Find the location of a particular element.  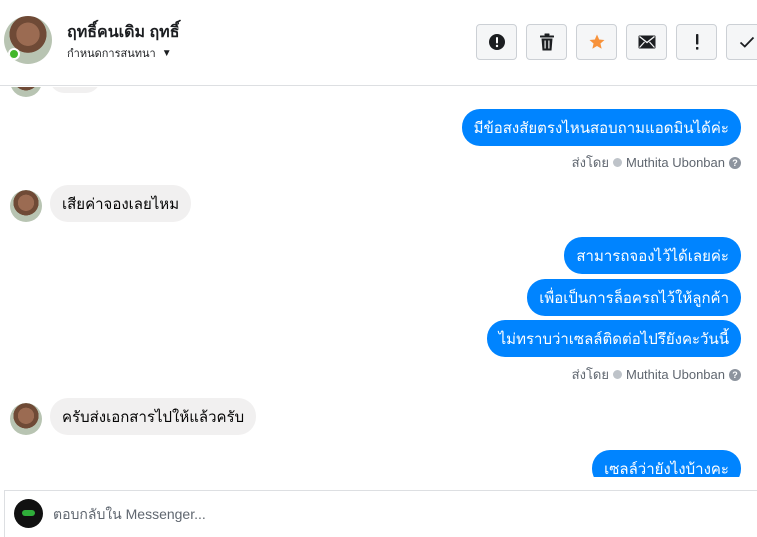

mark-done-button is located at coordinates (741, 42).